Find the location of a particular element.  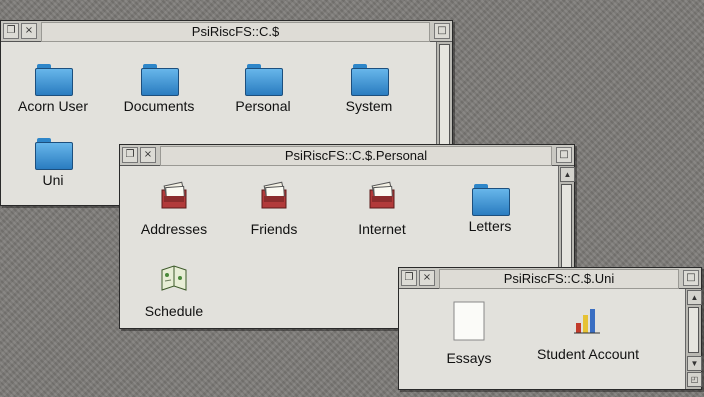

item-label: Letters is located at coordinates (490, 226).